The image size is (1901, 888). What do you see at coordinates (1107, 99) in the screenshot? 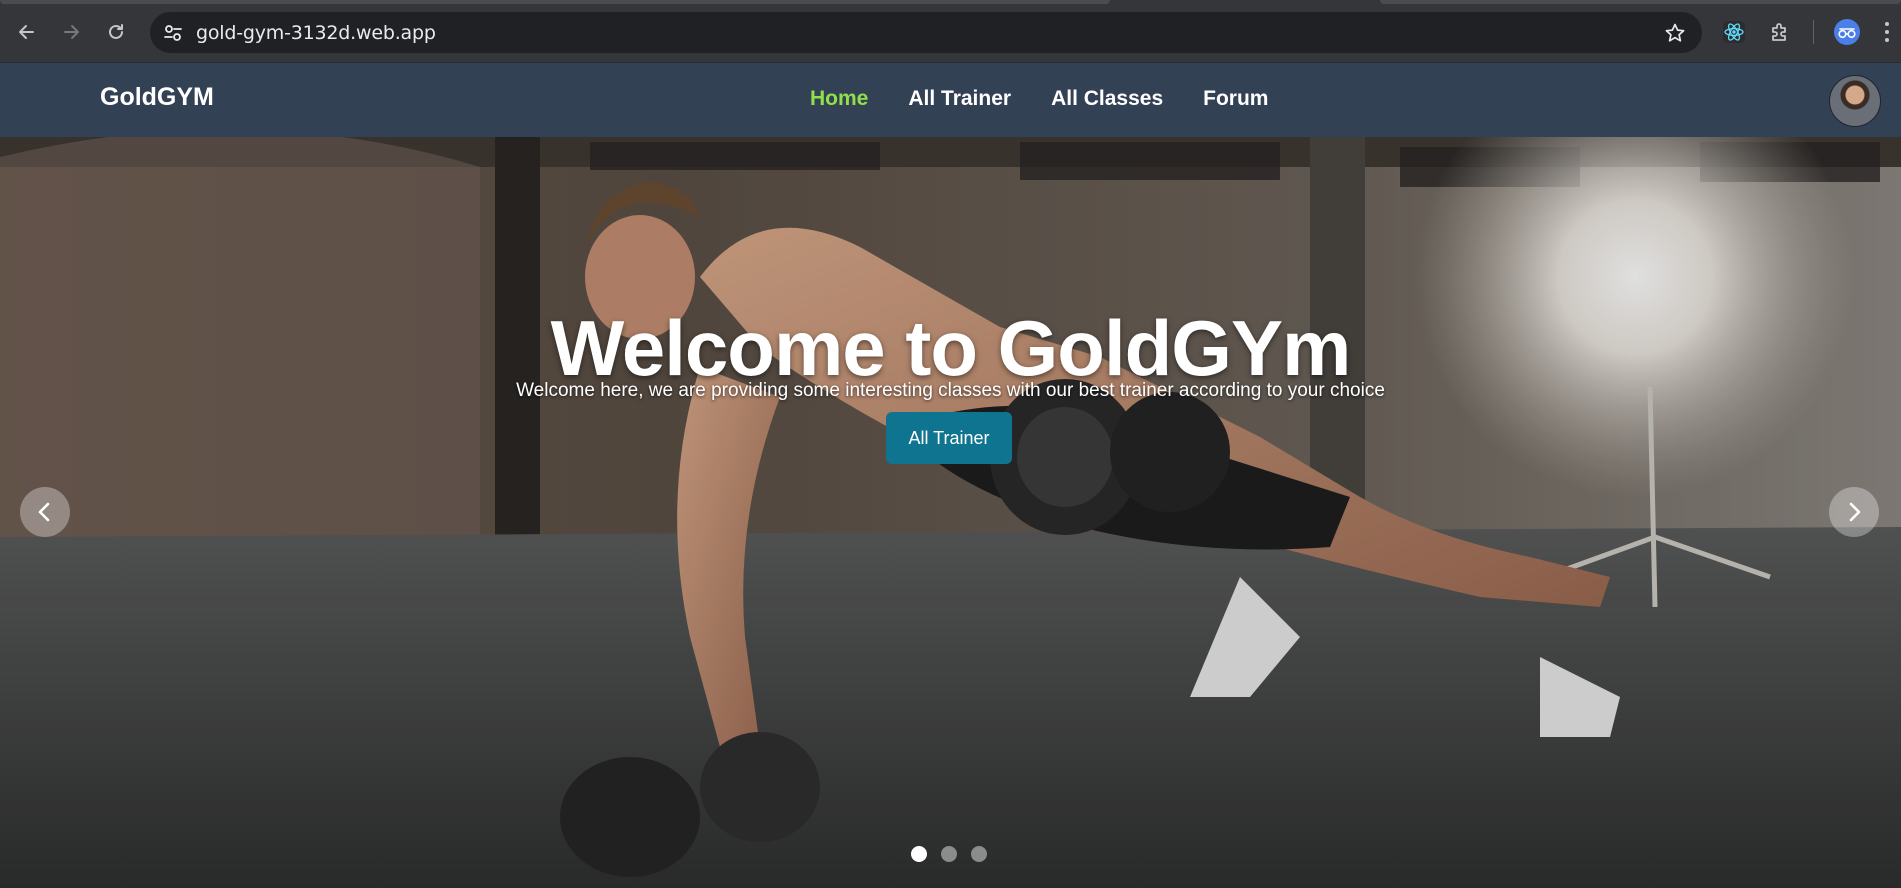
I see `nav-link-all-classes: All Classes` at bounding box center [1107, 99].